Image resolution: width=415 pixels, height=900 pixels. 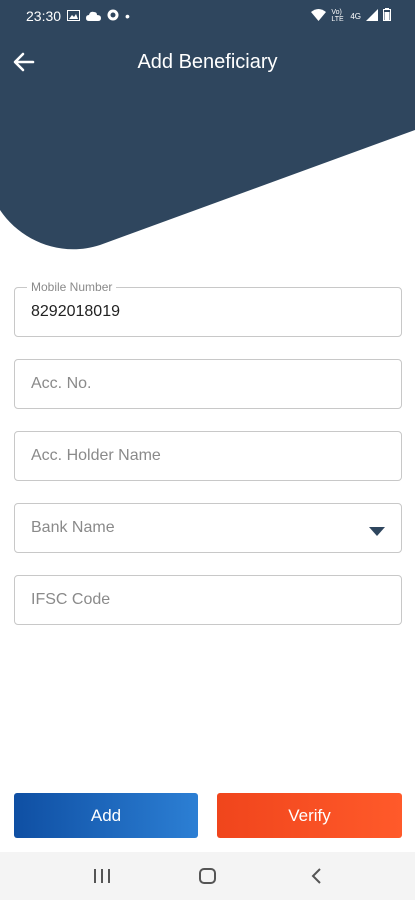 What do you see at coordinates (355, 16) in the screenshot?
I see `4g-icon: 4G` at bounding box center [355, 16].